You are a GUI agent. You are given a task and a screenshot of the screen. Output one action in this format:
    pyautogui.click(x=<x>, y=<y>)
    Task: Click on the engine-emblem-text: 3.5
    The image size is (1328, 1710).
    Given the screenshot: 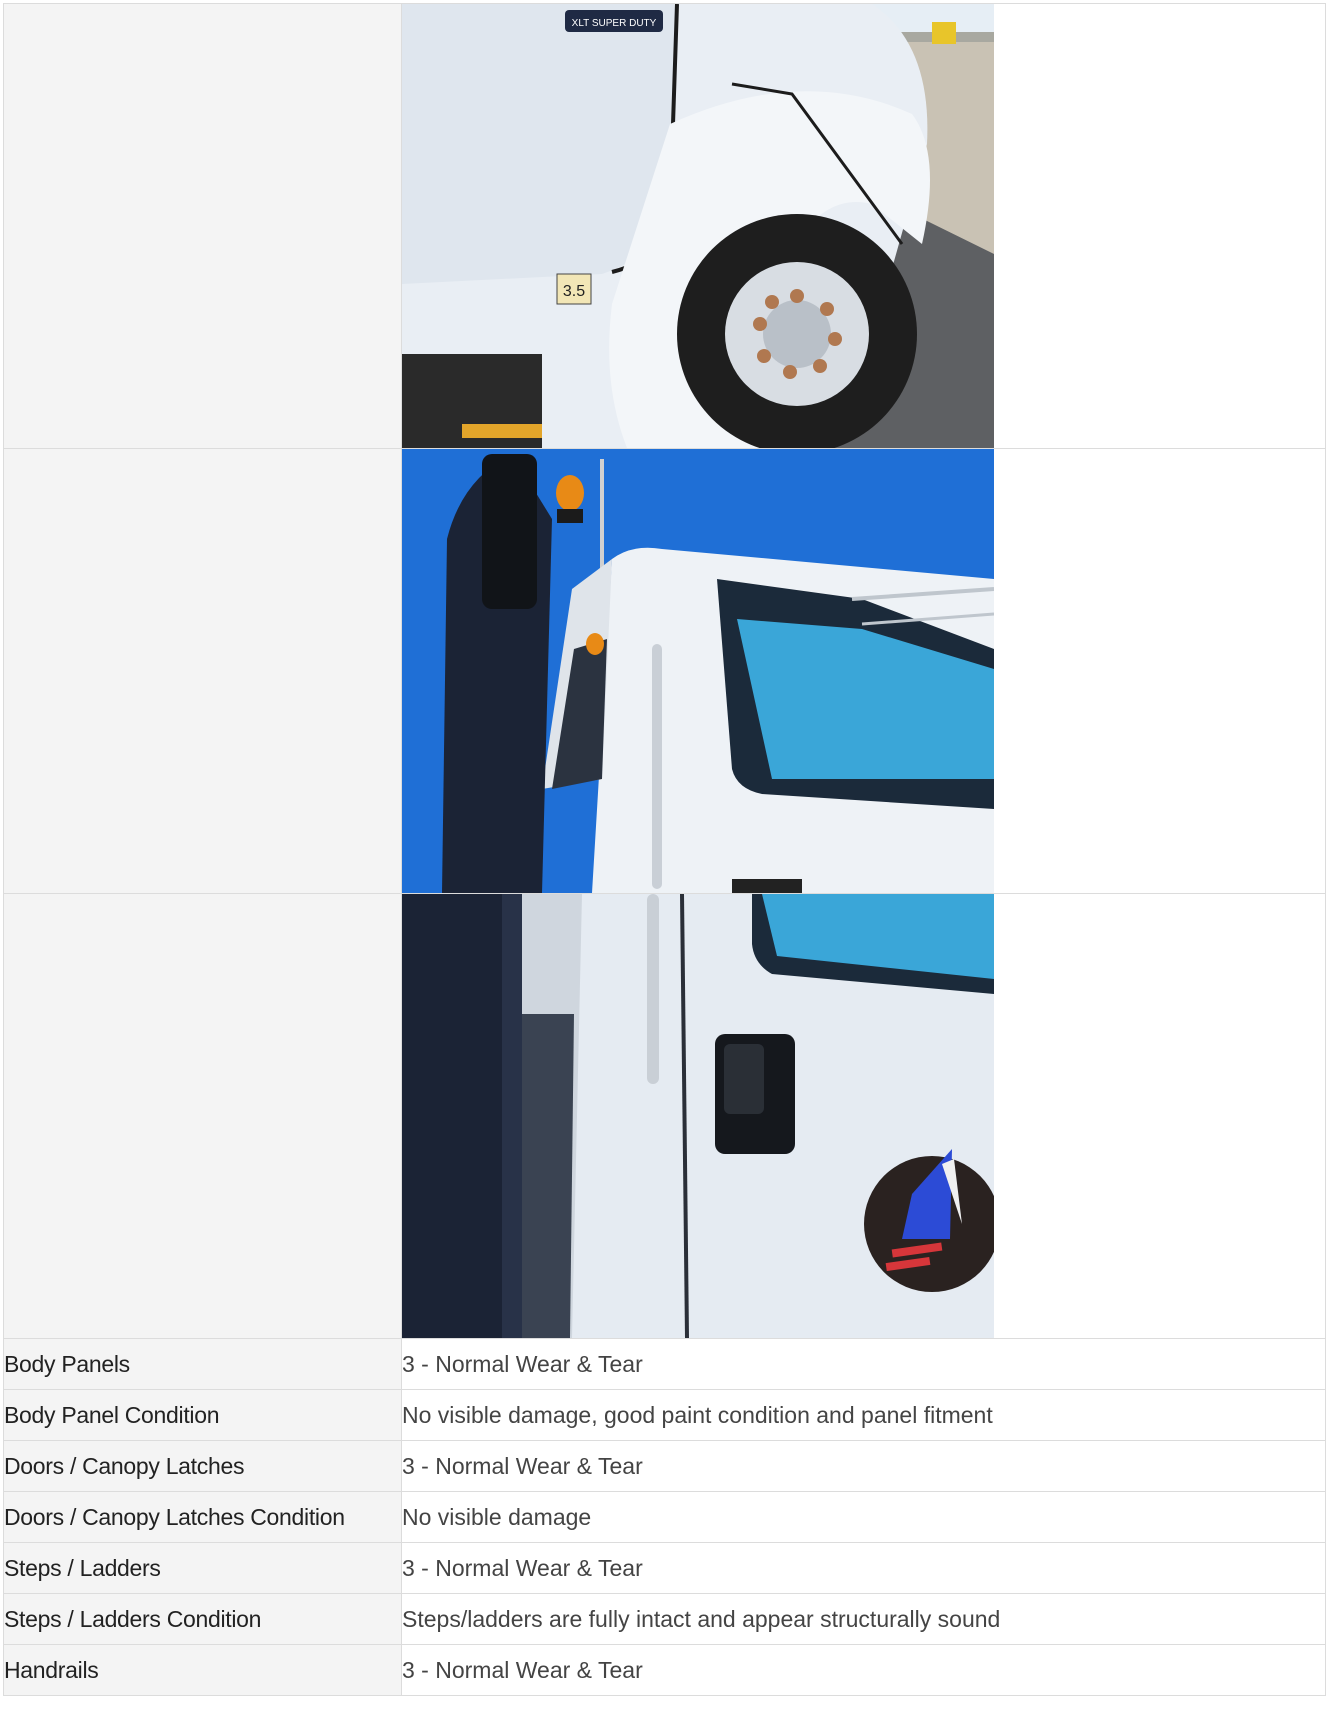 What is the action you would take?
    pyautogui.click(x=574, y=291)
    